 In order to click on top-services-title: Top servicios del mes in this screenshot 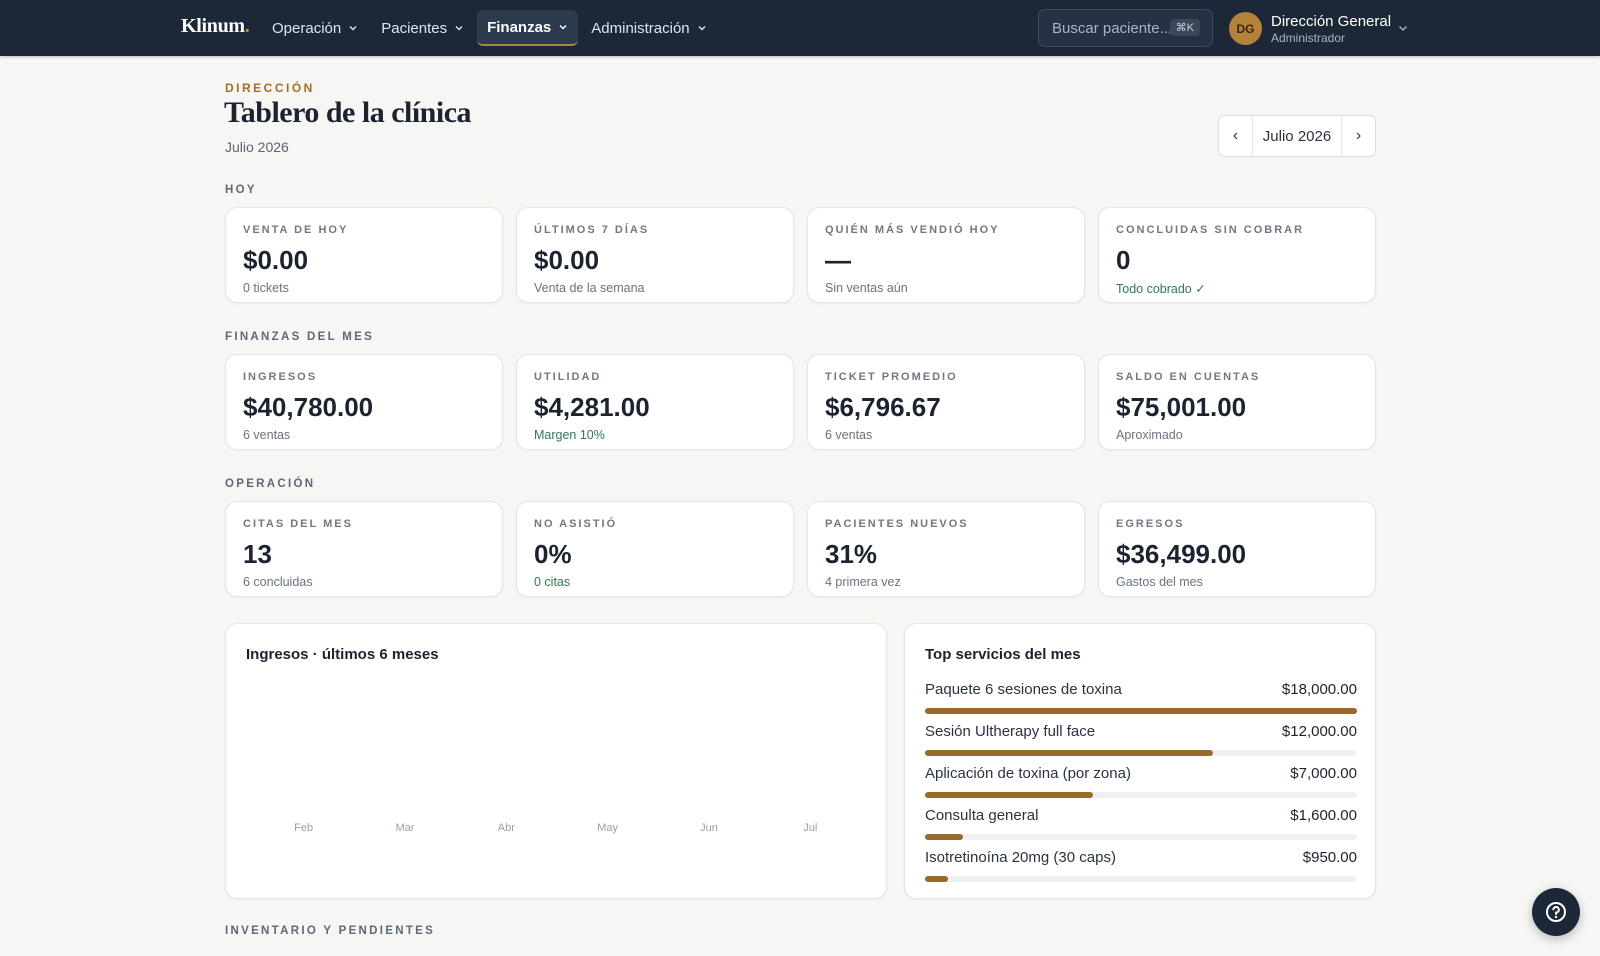, I will do `click(1003, 654)`.